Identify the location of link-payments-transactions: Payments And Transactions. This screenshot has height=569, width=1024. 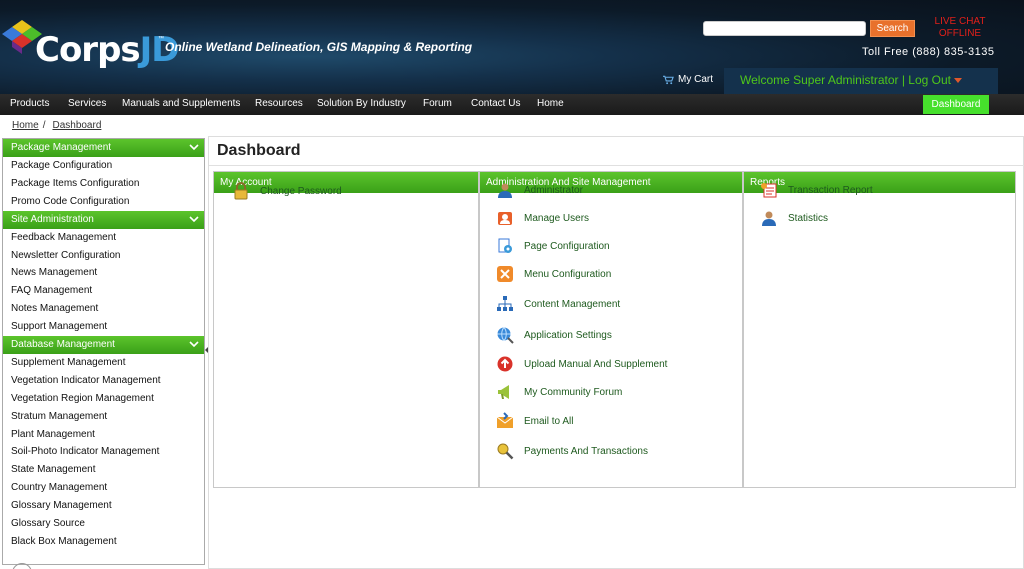
(572, 451).